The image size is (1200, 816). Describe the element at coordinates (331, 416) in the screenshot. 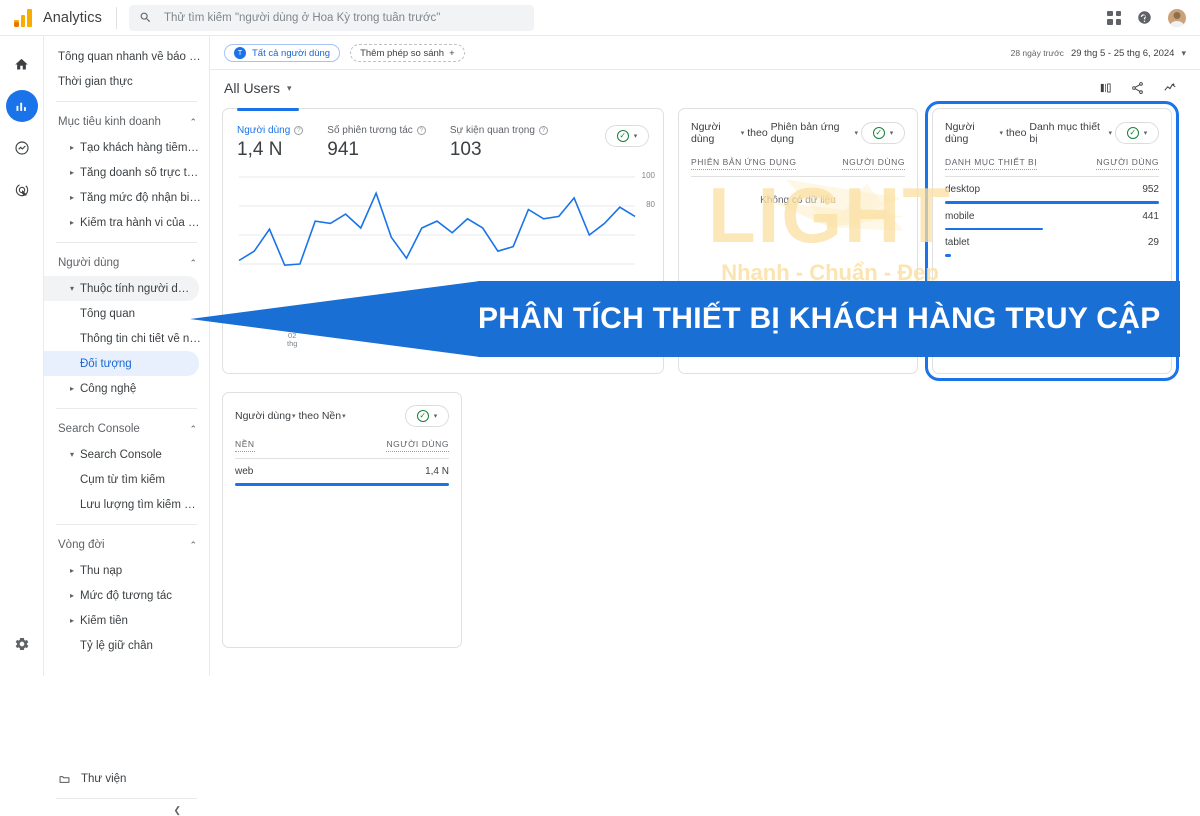

I see `card-title-dimension: Nền` at that location.